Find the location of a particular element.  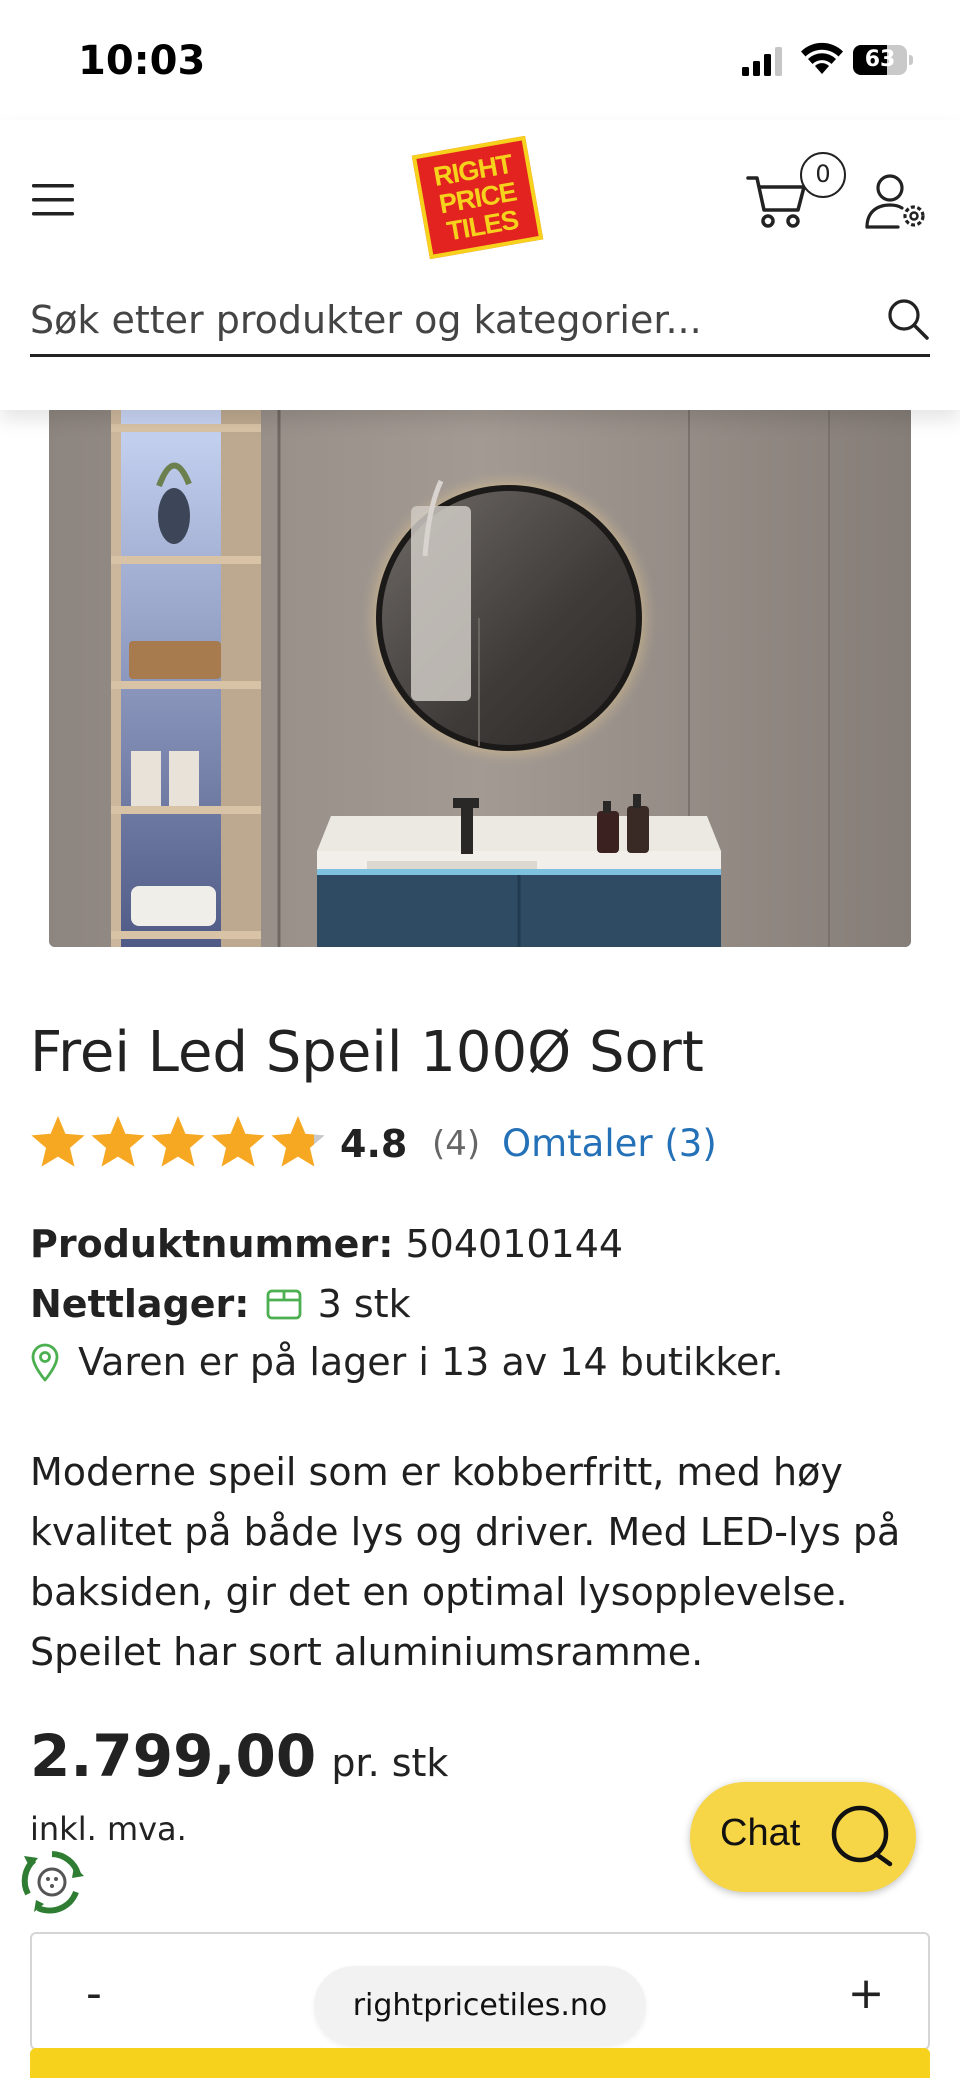

chat-label: Chat is located at coordinates (760, 1833).